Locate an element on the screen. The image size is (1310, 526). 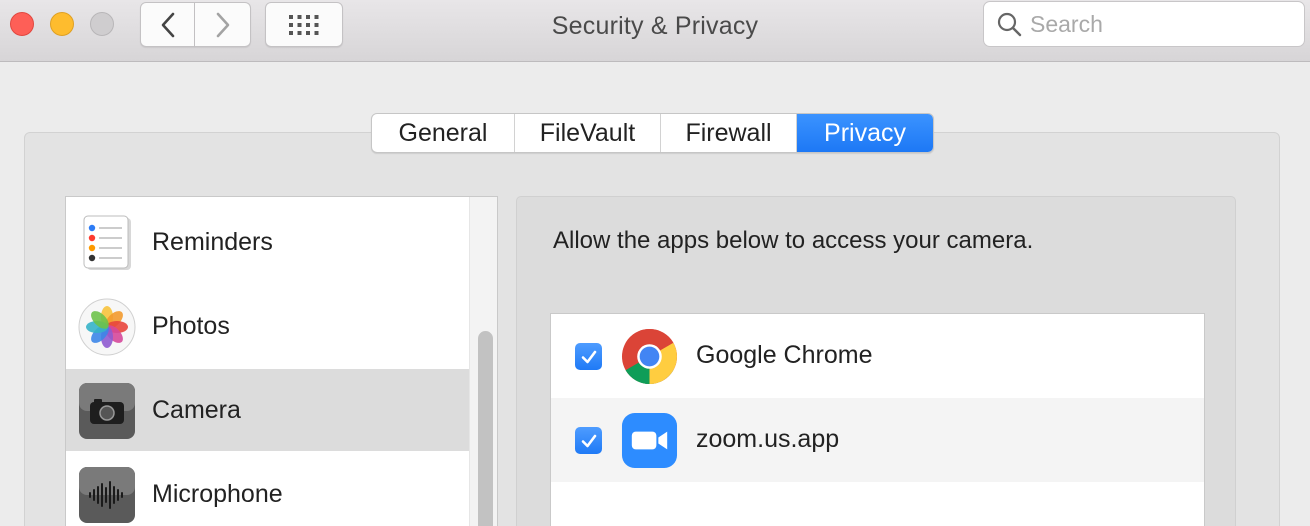
photos-icon is located at coordinates (107, 327).